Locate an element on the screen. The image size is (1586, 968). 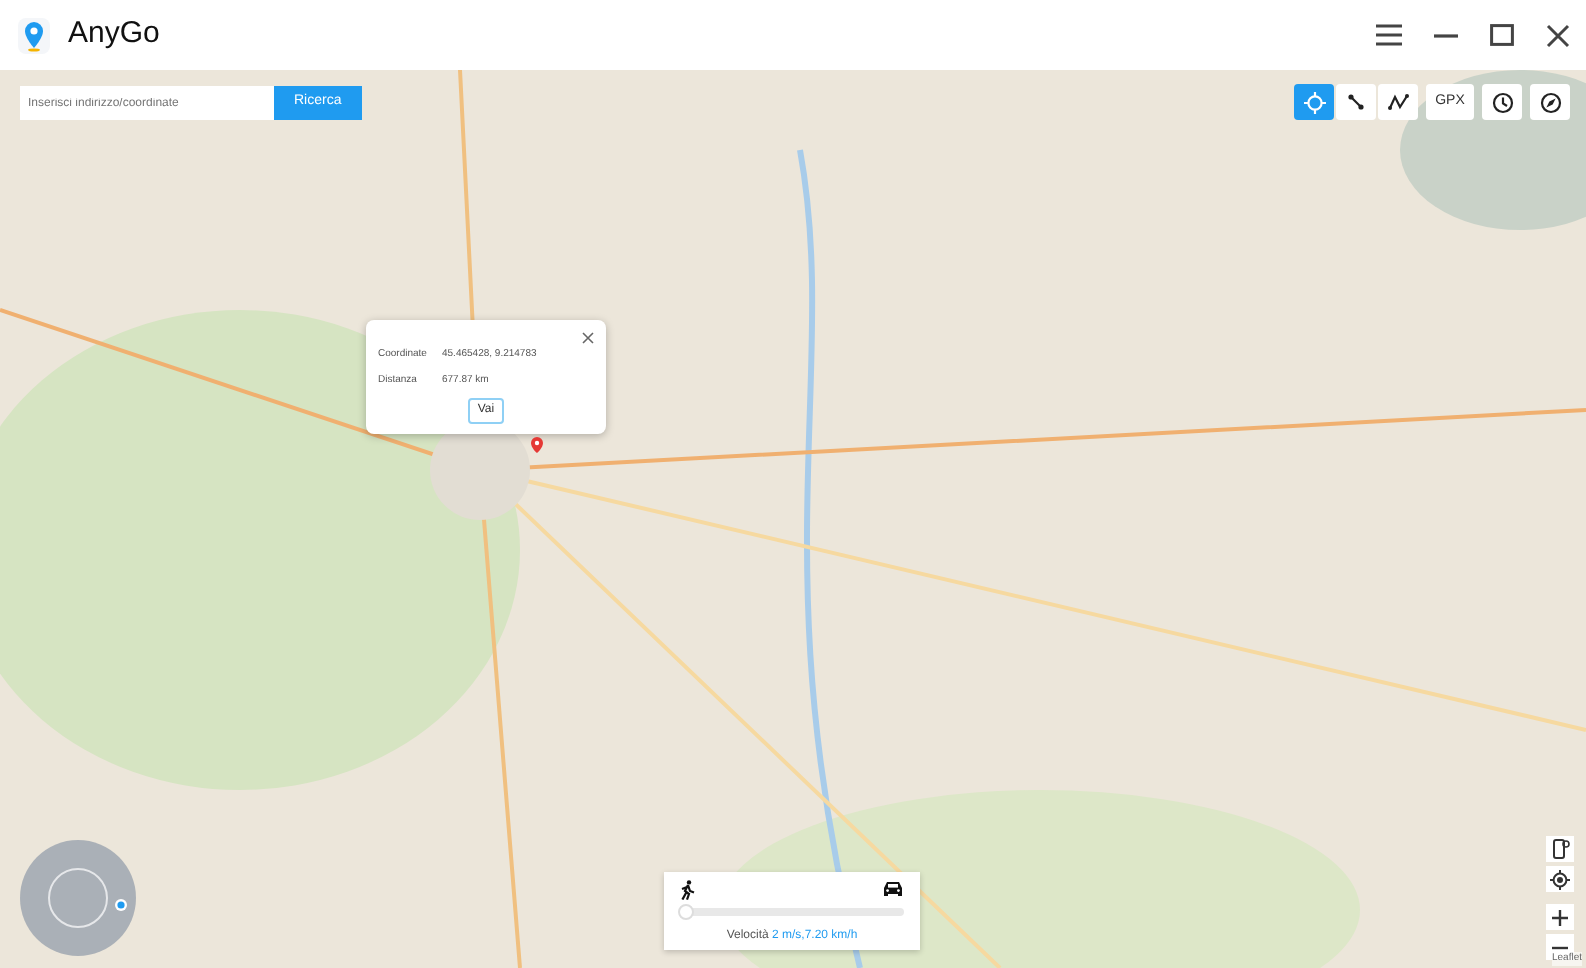
car-icon is located at coordinates (893, 889).